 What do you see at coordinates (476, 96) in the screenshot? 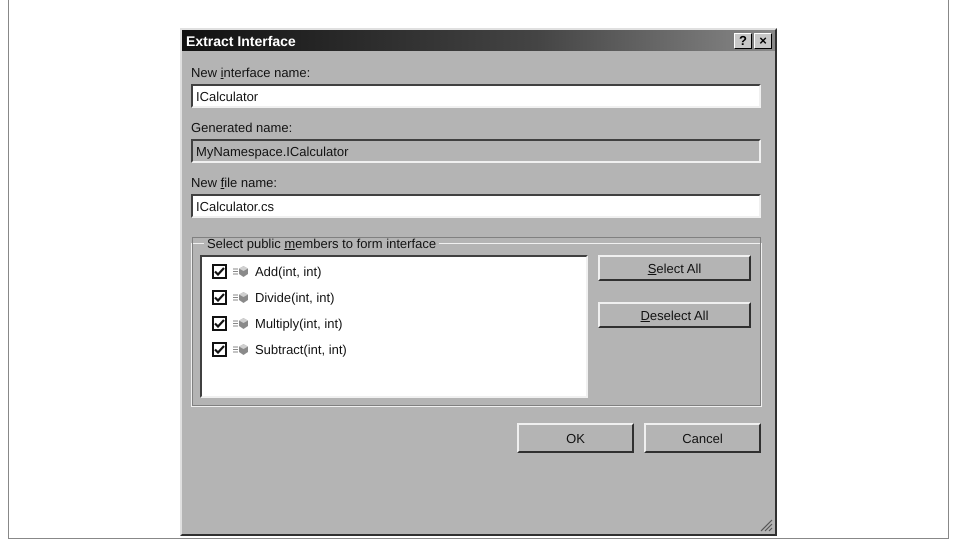
I see `input-field: ICalculator` at bounding box center [476, 96].